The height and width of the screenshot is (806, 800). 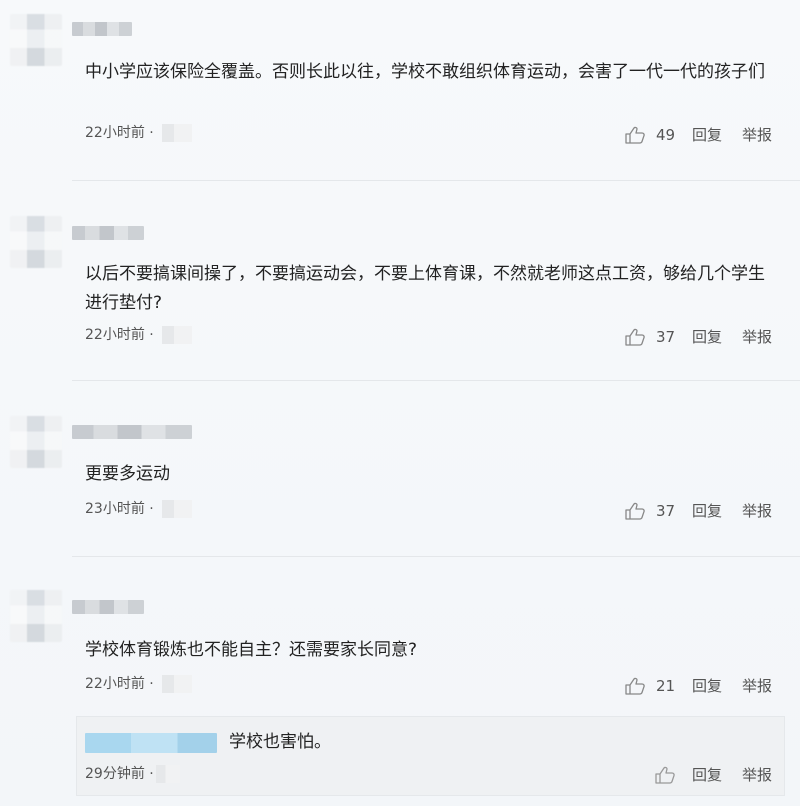 What do you see at coordinates (280, 742) in the screenshot?
I see `reply-text: 学校也害怕。` at bounding box center [280, 742].